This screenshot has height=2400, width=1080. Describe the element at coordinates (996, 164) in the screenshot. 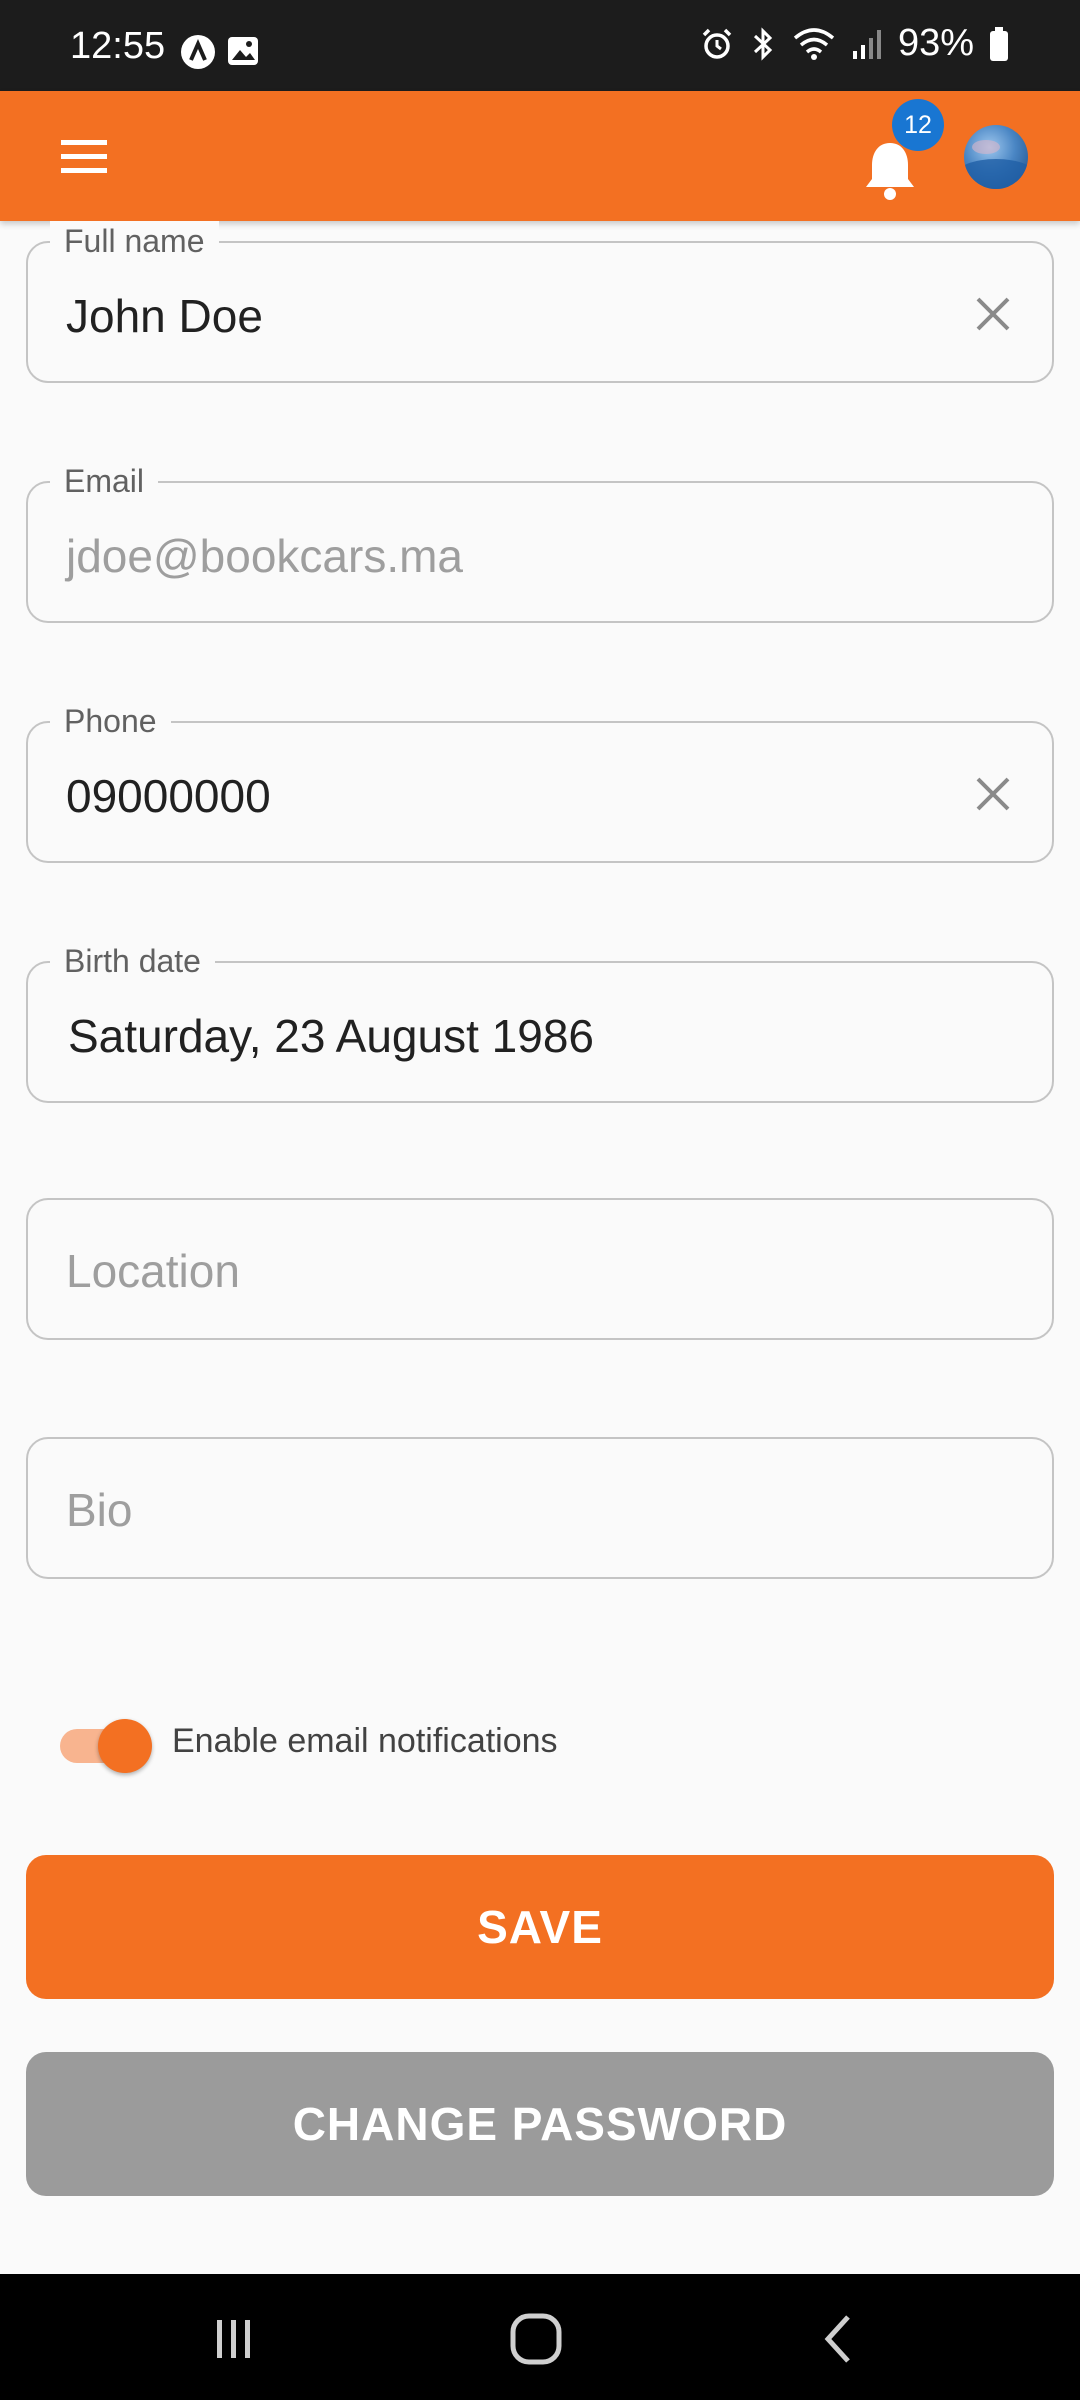

I see `avatar-image` at that location.